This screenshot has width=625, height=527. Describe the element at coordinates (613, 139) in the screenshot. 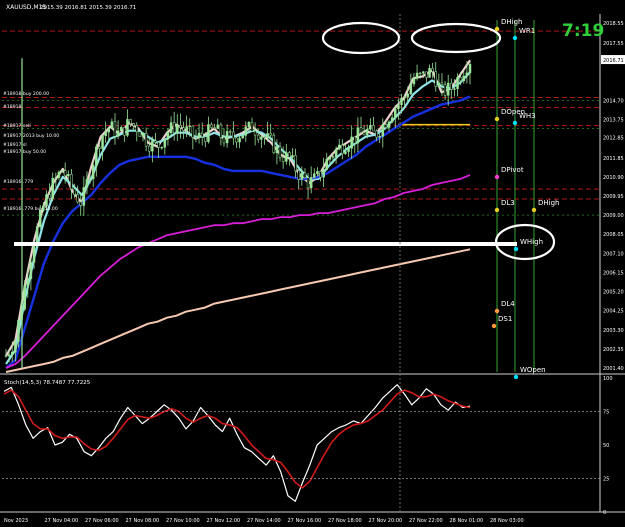

I see `y-tick-label: 2012.85` at that location.